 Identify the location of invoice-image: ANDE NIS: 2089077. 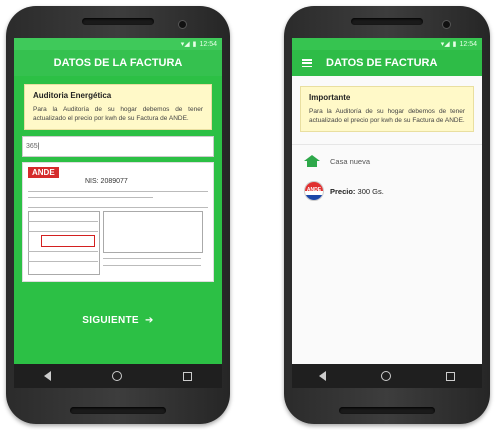
(118, 222).